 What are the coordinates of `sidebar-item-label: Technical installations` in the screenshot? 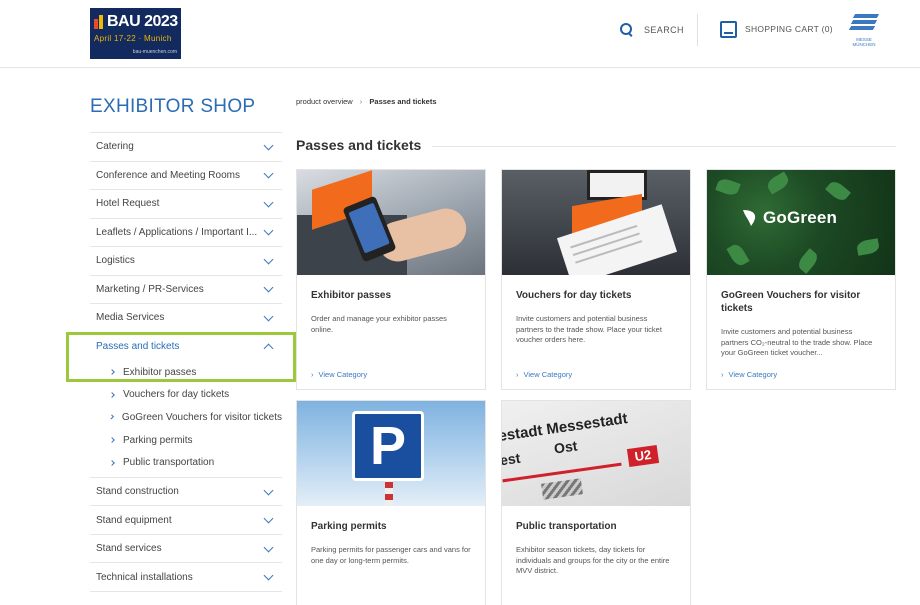 It's located at (144, 577).